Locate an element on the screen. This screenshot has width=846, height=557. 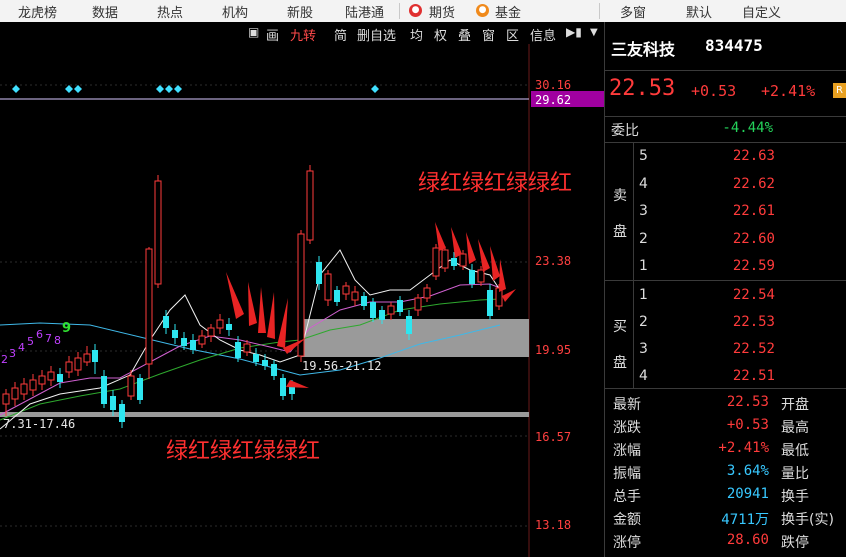
nav-institution: 机构 is located at coordinates (235, 11).